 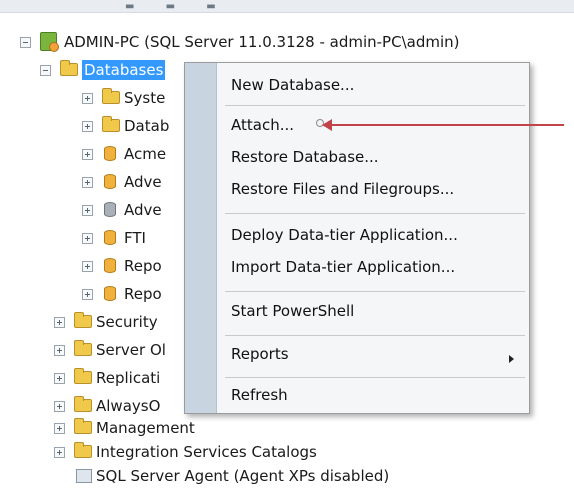 I want to click on tree-node-databases: Databases, so click(x=100, y=70).